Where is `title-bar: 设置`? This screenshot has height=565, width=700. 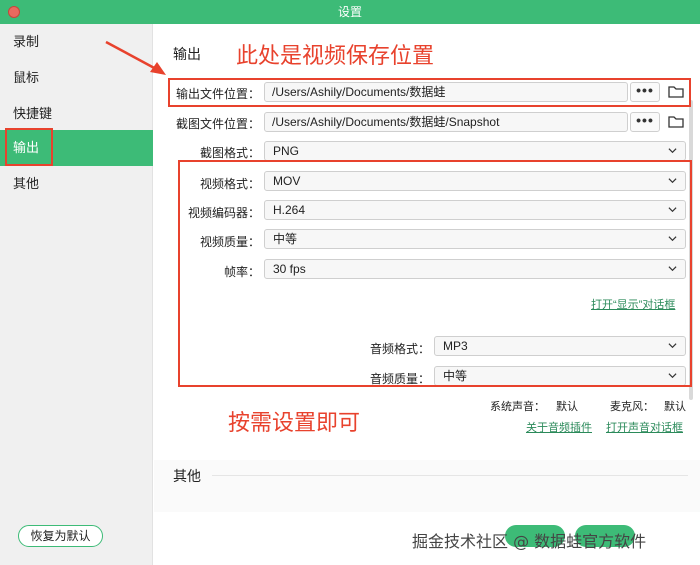
title-bar: 设置 is located at coordinates (350, 12).